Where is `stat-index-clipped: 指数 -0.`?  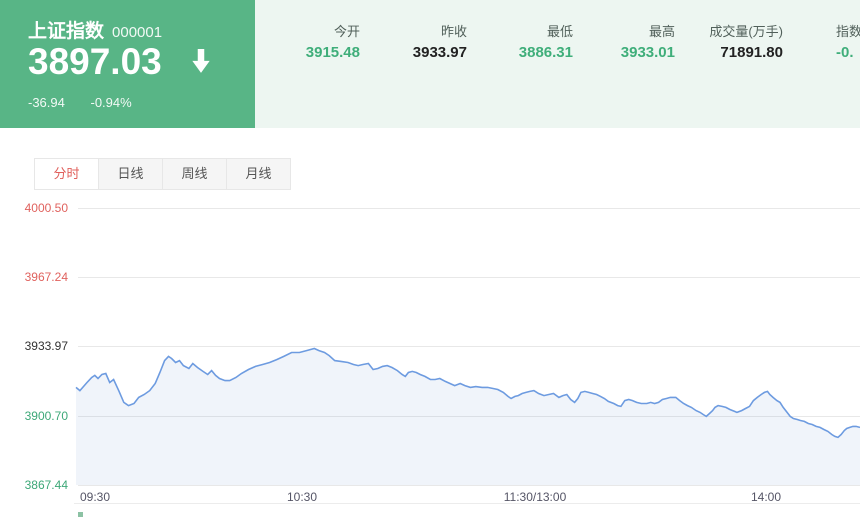 stat-index-clipped: 指数 -0. is located at coordinates (848, 64).